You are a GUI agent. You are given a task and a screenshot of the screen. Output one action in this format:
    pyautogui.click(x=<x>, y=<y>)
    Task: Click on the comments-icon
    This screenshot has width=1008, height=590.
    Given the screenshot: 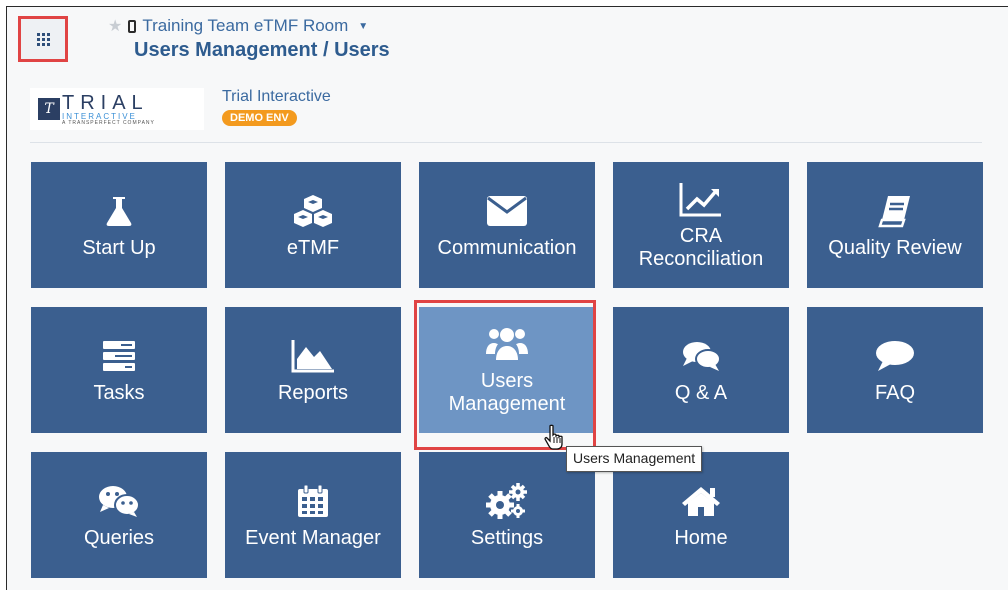 What is the action you would take?
    pyautogui.click(x=701, y=356)
    